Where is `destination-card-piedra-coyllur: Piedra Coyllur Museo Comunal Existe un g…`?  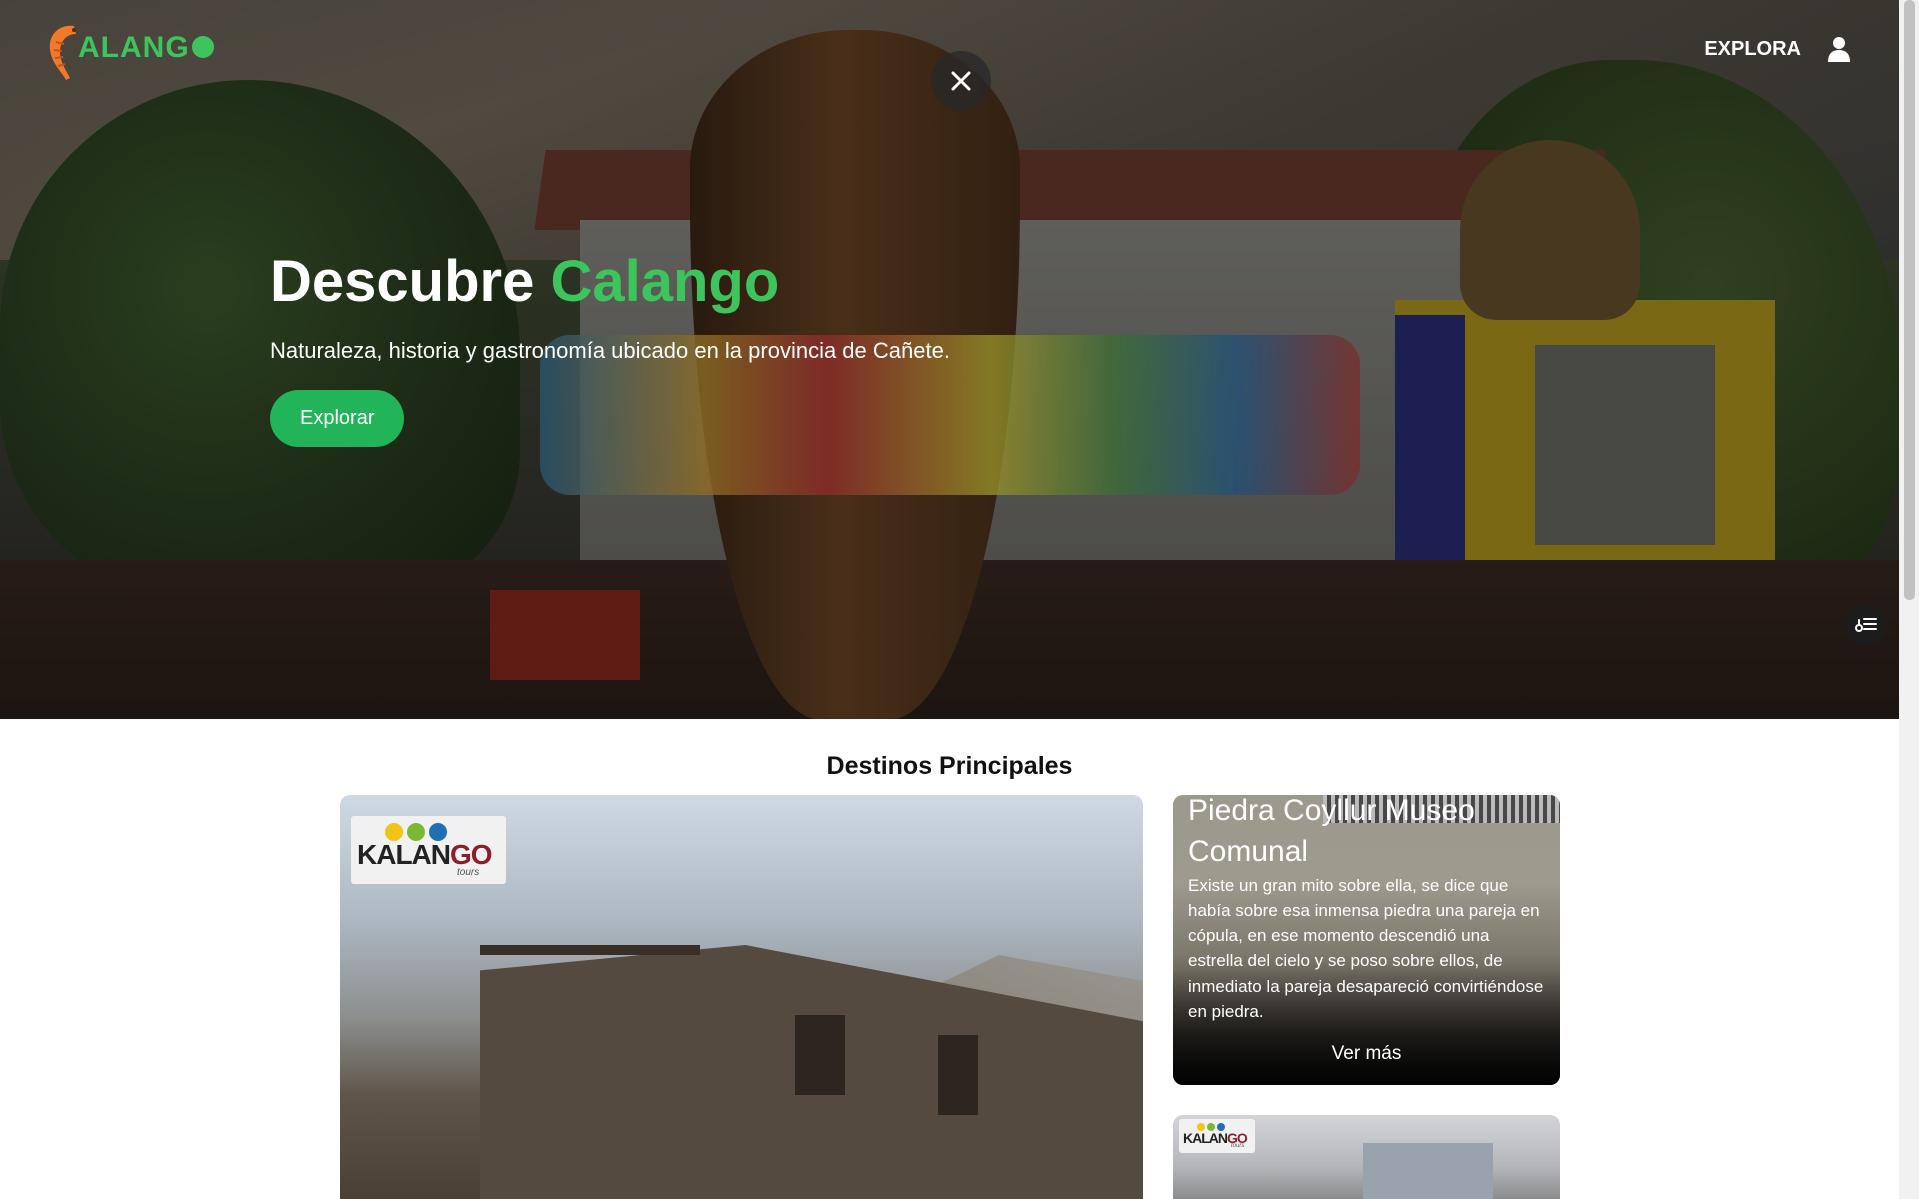
destination-card-piedra-coyllur: Piedra Coyllur Museo Comunal Existe un g… is located at coordinates (1366, 940).